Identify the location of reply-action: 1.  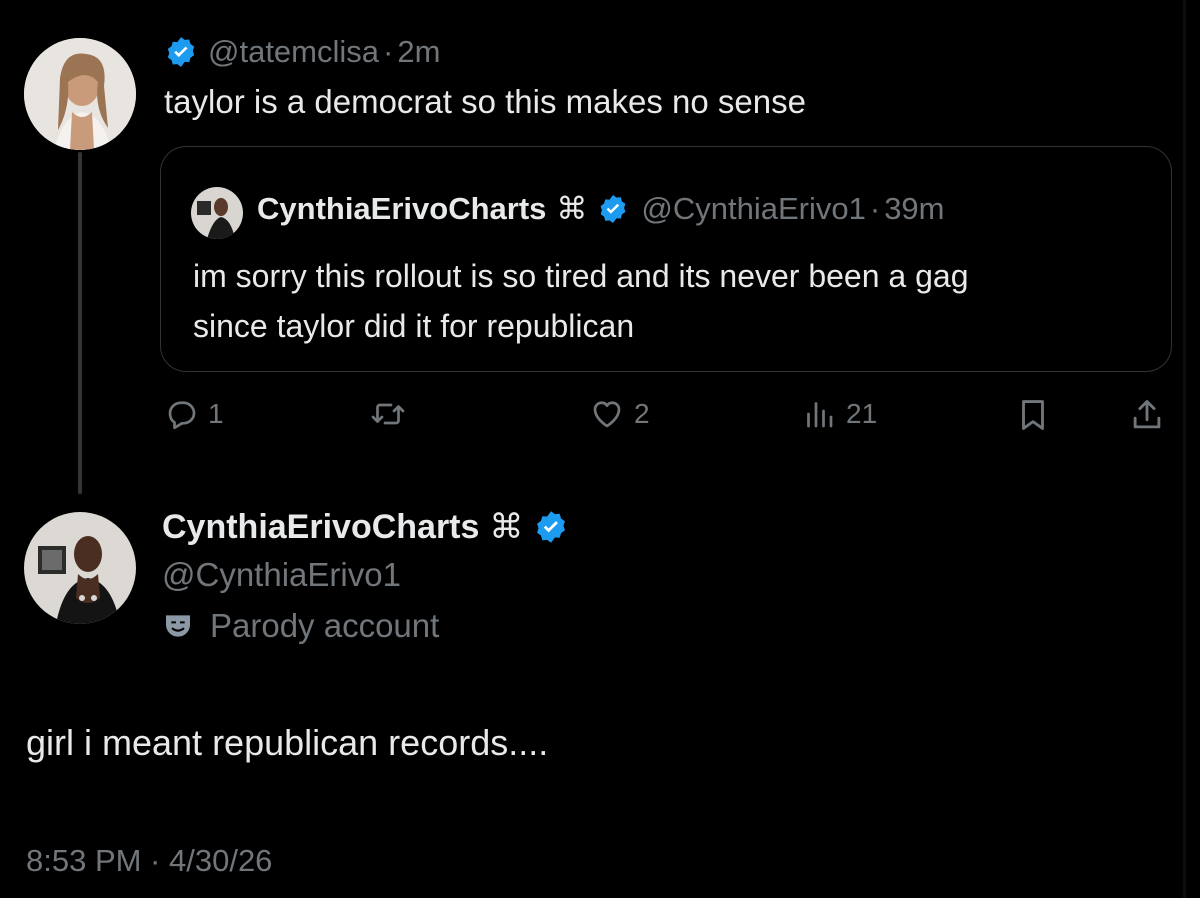
(194, 414).